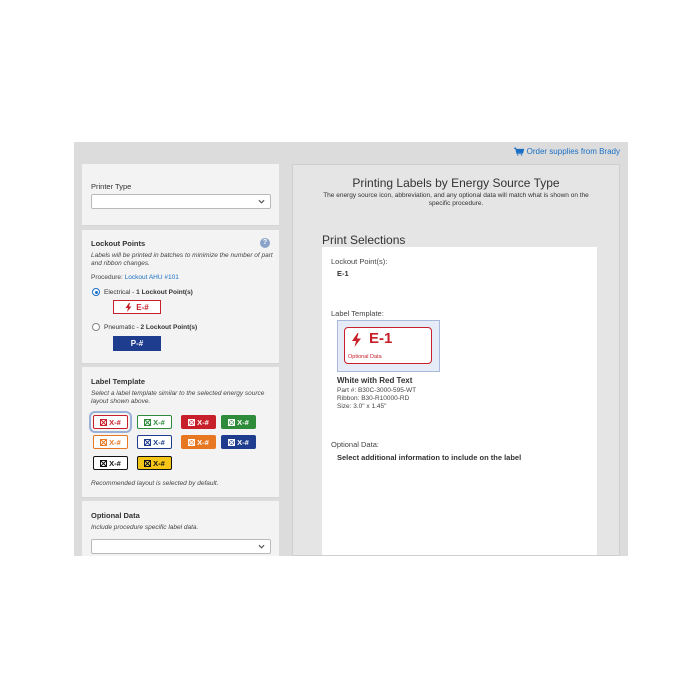 The height and width of the screenshot is (700, 700). I want to click on label-preview-code: E-1, so click(381, 338).